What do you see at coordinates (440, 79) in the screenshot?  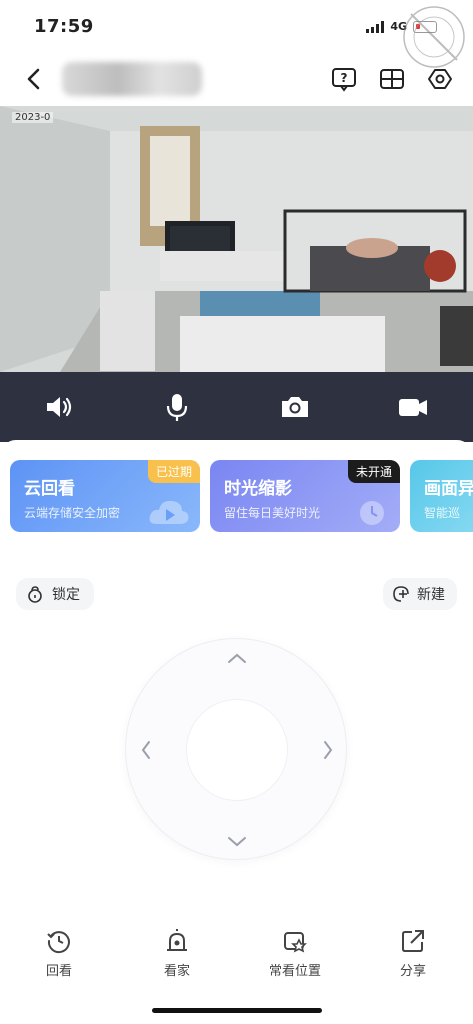 I see `settings-icon` at bounding box center [440, 79].